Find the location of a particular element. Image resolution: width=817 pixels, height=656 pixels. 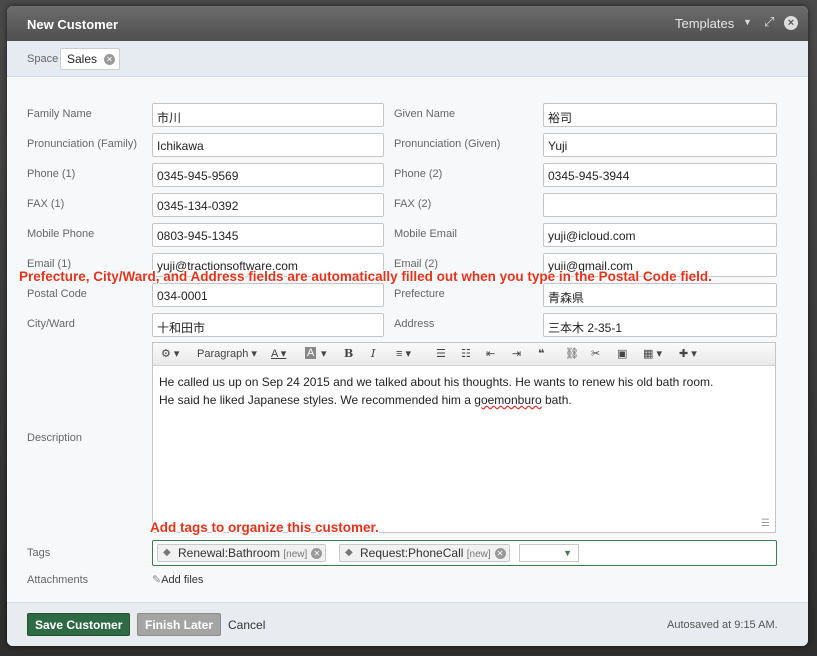

mobile-email-label: Mobile Email is located at coordinates (425, 234).